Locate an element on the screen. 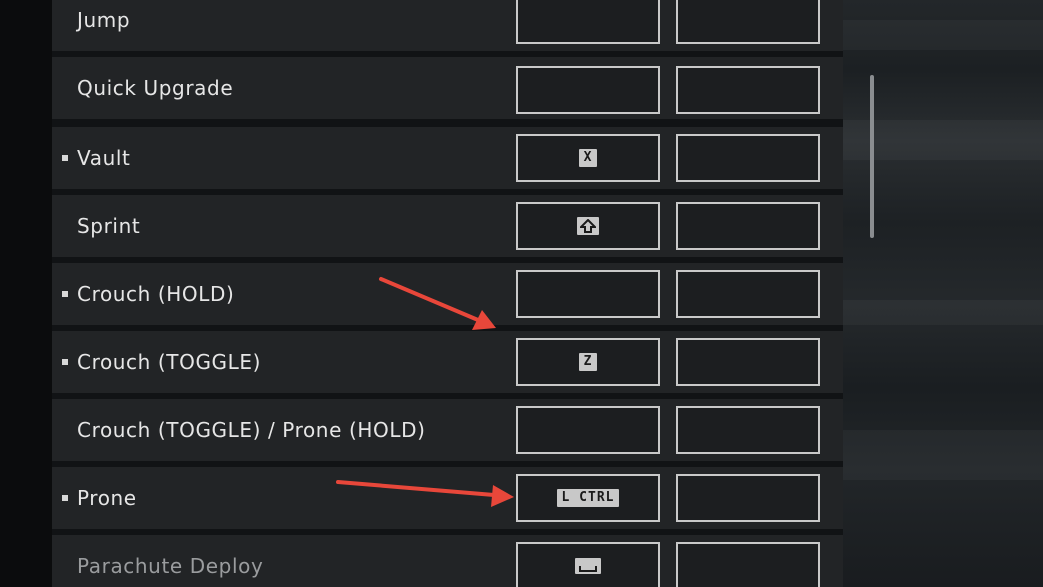 The height and width of the screenshot is (587, 1043). action-label: Crouch (TOGGLE) / Prone (HOLD) is located at coordinates (251, 430).